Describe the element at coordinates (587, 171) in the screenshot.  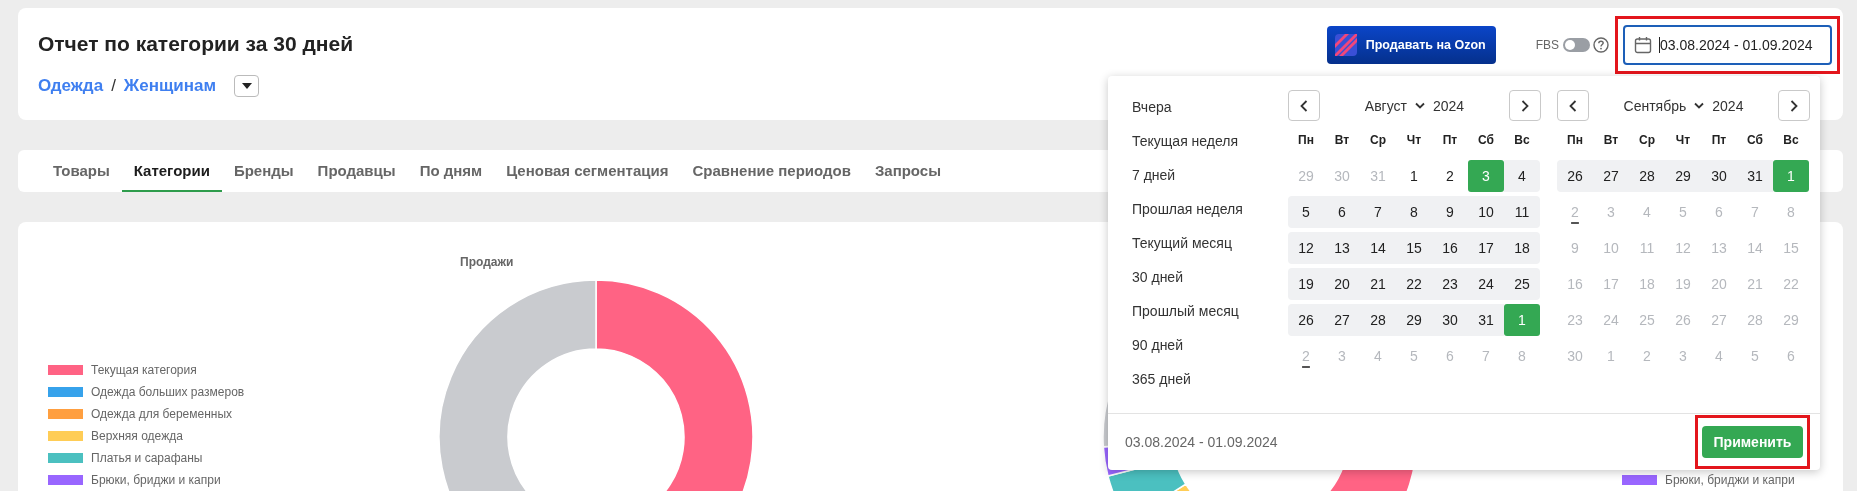
I see `tab: Ценовая сегментация` at that location.